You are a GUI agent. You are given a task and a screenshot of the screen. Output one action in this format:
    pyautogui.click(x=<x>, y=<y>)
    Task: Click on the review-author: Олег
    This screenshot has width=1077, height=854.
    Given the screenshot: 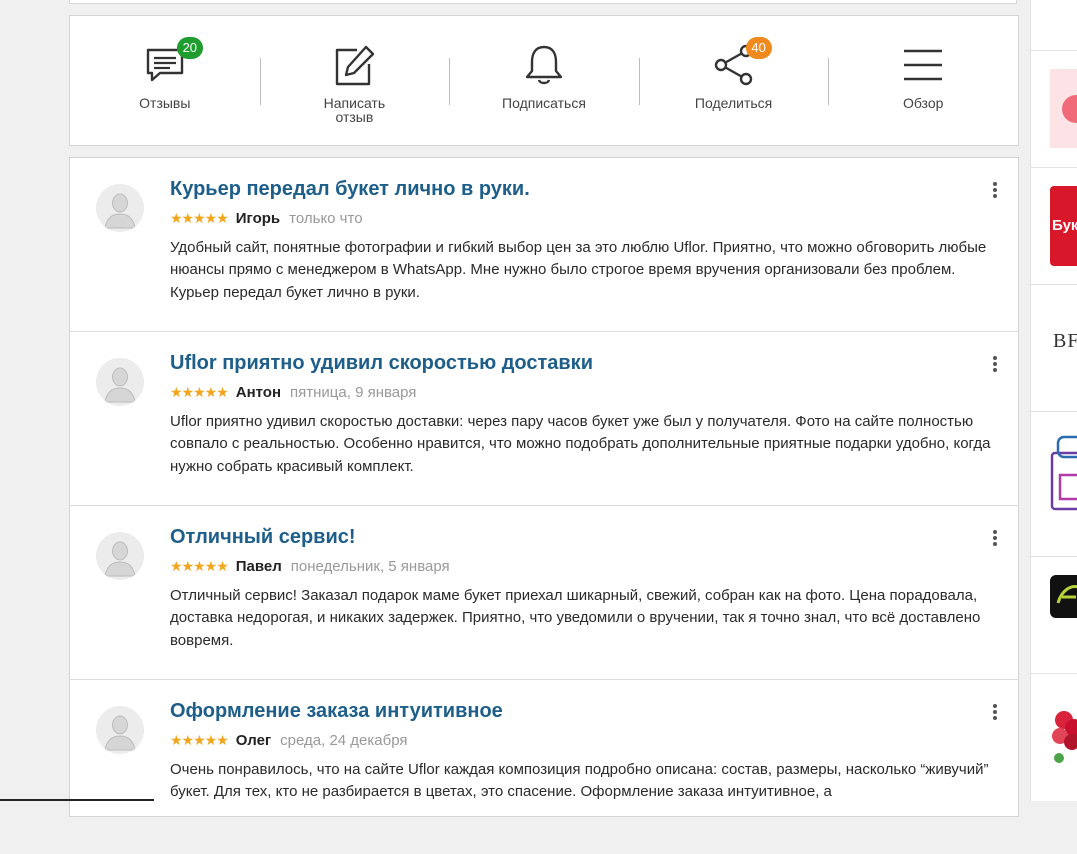 What is the action you would take?
    pyautogui.click(x=253, y=740)
    